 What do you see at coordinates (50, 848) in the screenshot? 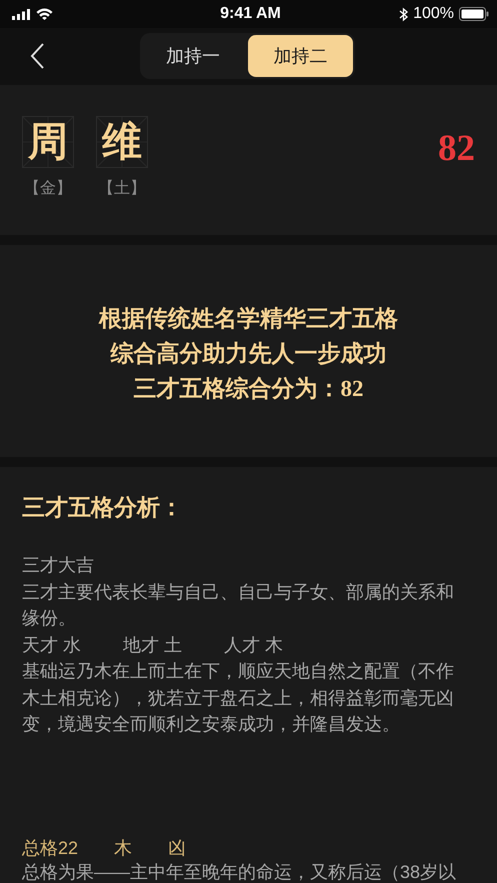
I see `total-grid-label: 总格22` at bounding box center [50, 848].